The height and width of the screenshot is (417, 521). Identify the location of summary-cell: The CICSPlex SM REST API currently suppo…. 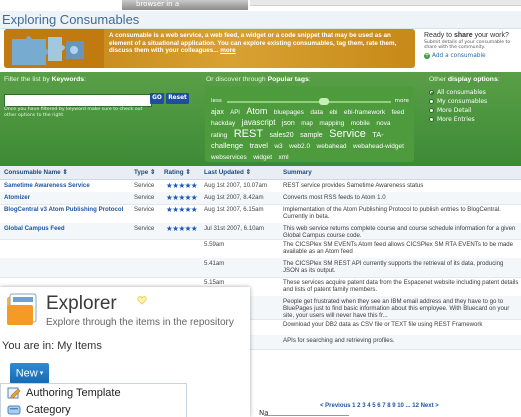
(393, 267).